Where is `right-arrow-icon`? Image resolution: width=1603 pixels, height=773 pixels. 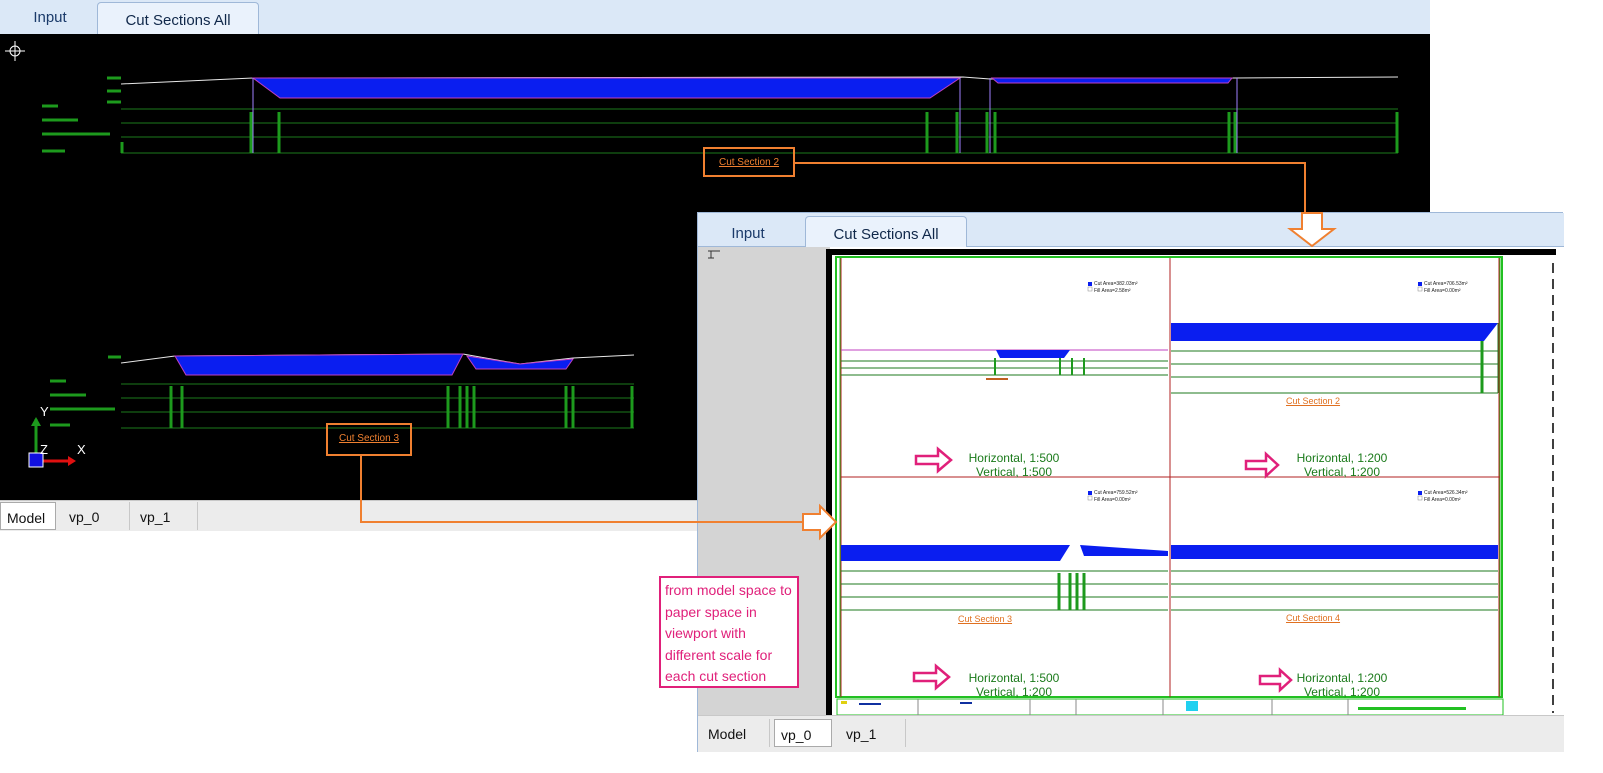 right-arrow-icon is located at coordinates (820, 522).